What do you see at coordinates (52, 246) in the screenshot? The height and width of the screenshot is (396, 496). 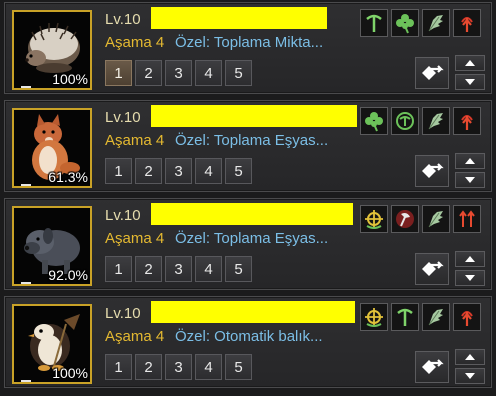 I see `pet-portrait: 92.0%` at bounding box center [52, 246].